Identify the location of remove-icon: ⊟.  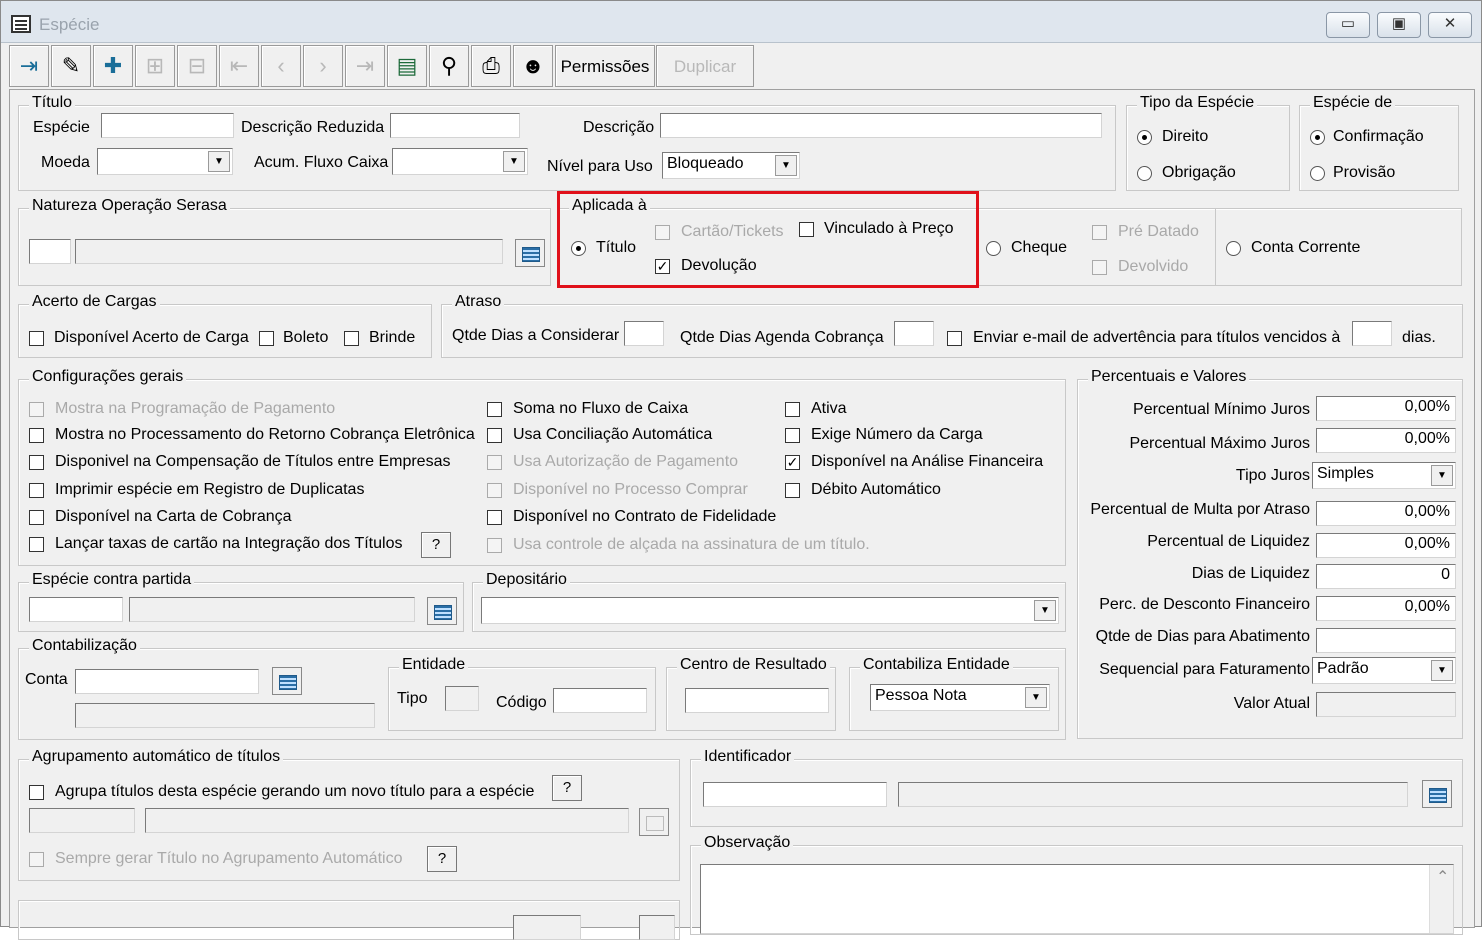
(197, 66).